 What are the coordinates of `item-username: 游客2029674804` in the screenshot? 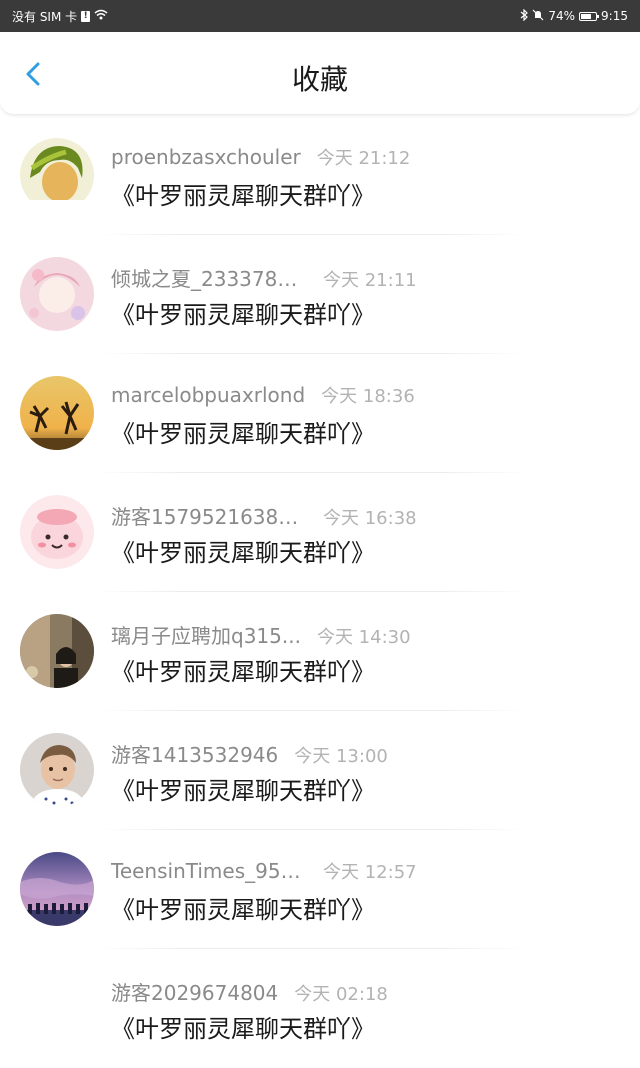 It's located at (195, 993).